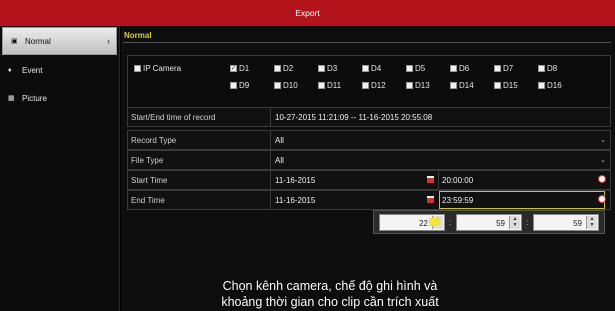 The image size is (615, 311). I want to click on channel-label: D2, so click(288, 68).